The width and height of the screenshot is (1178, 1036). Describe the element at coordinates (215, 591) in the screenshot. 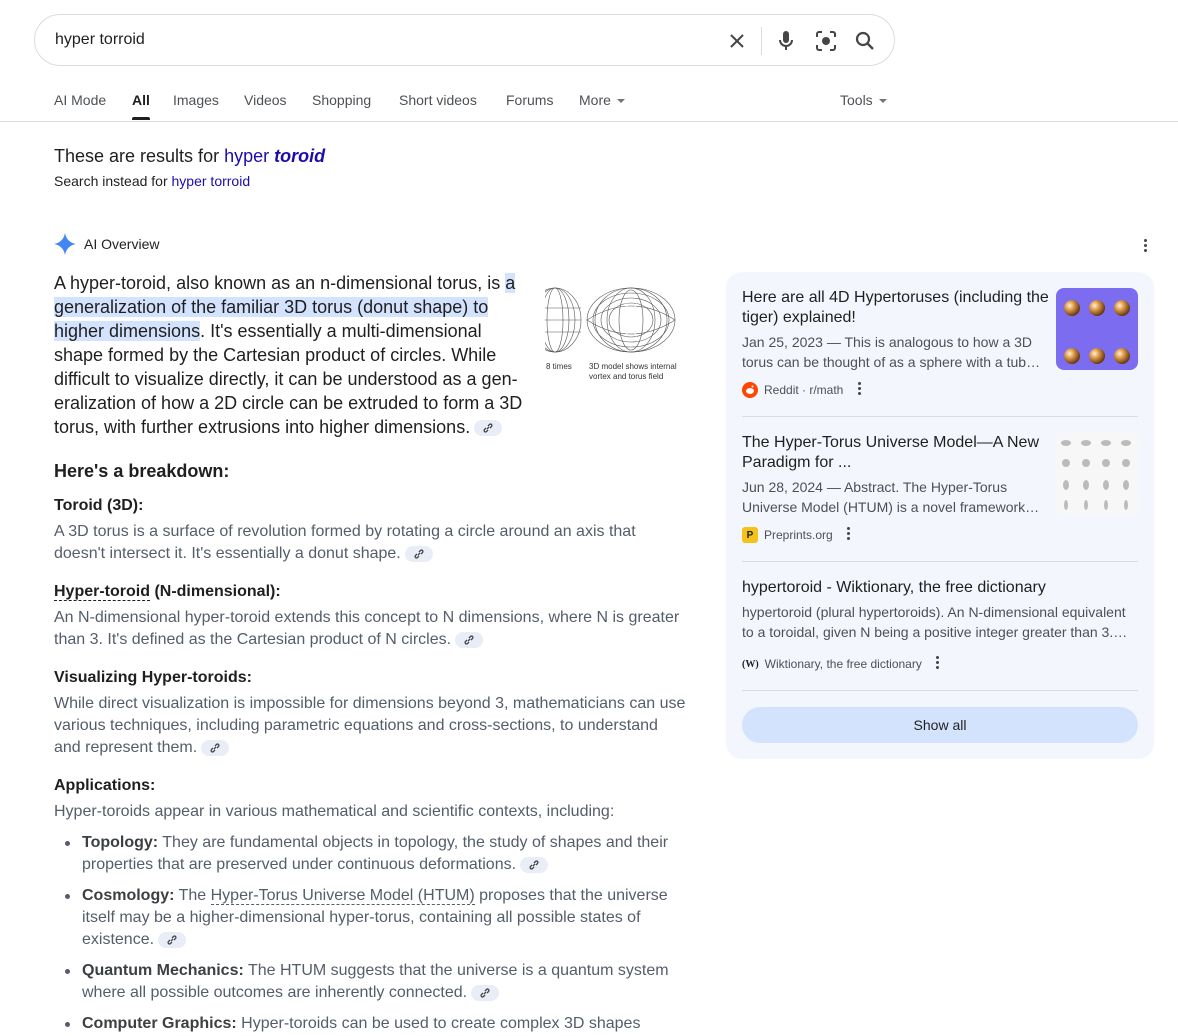

I see `heading-rest: (N-dimensional):` at that location.